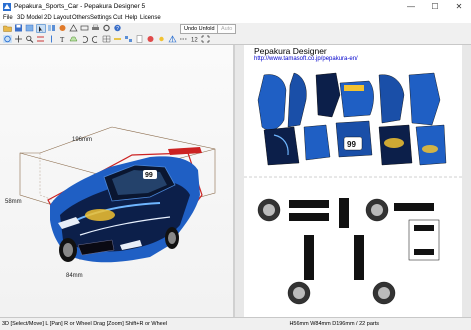  I want to click on menu-cut: Cut, so click(117, 18).